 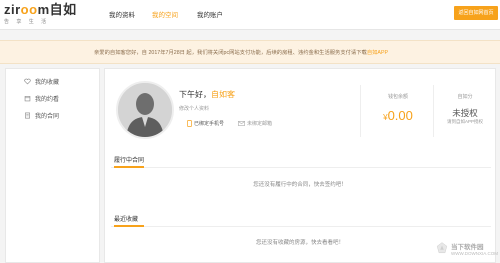 I want to click on watermark-name: 当下软件园, so click(x=467, y=247).